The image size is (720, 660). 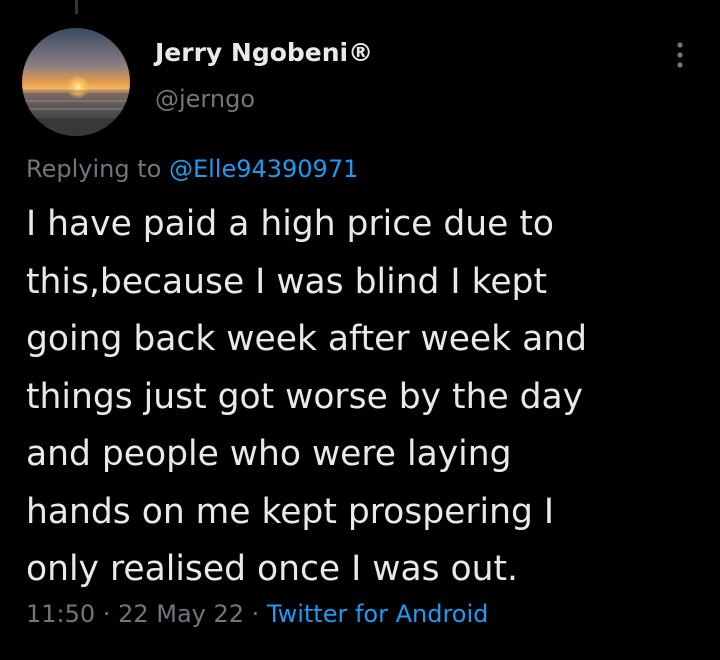 I want to click on tweet-date: 22 May 22, so click(x=181, y=614).